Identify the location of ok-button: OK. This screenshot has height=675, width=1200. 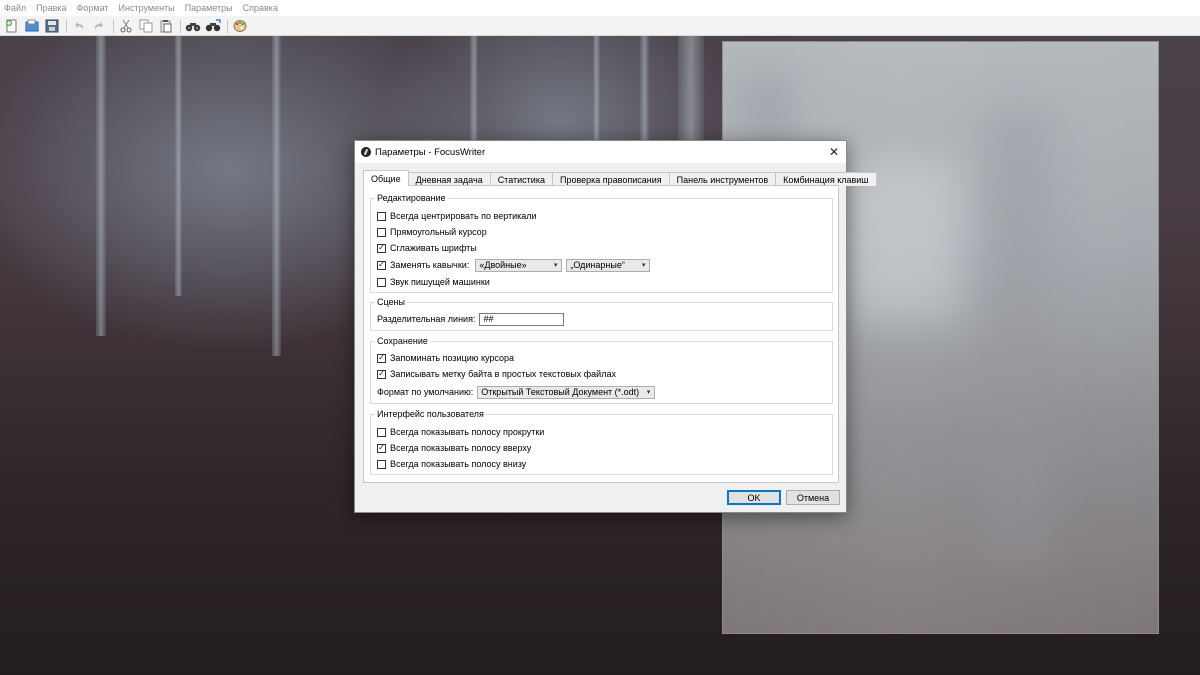
(754, 497).